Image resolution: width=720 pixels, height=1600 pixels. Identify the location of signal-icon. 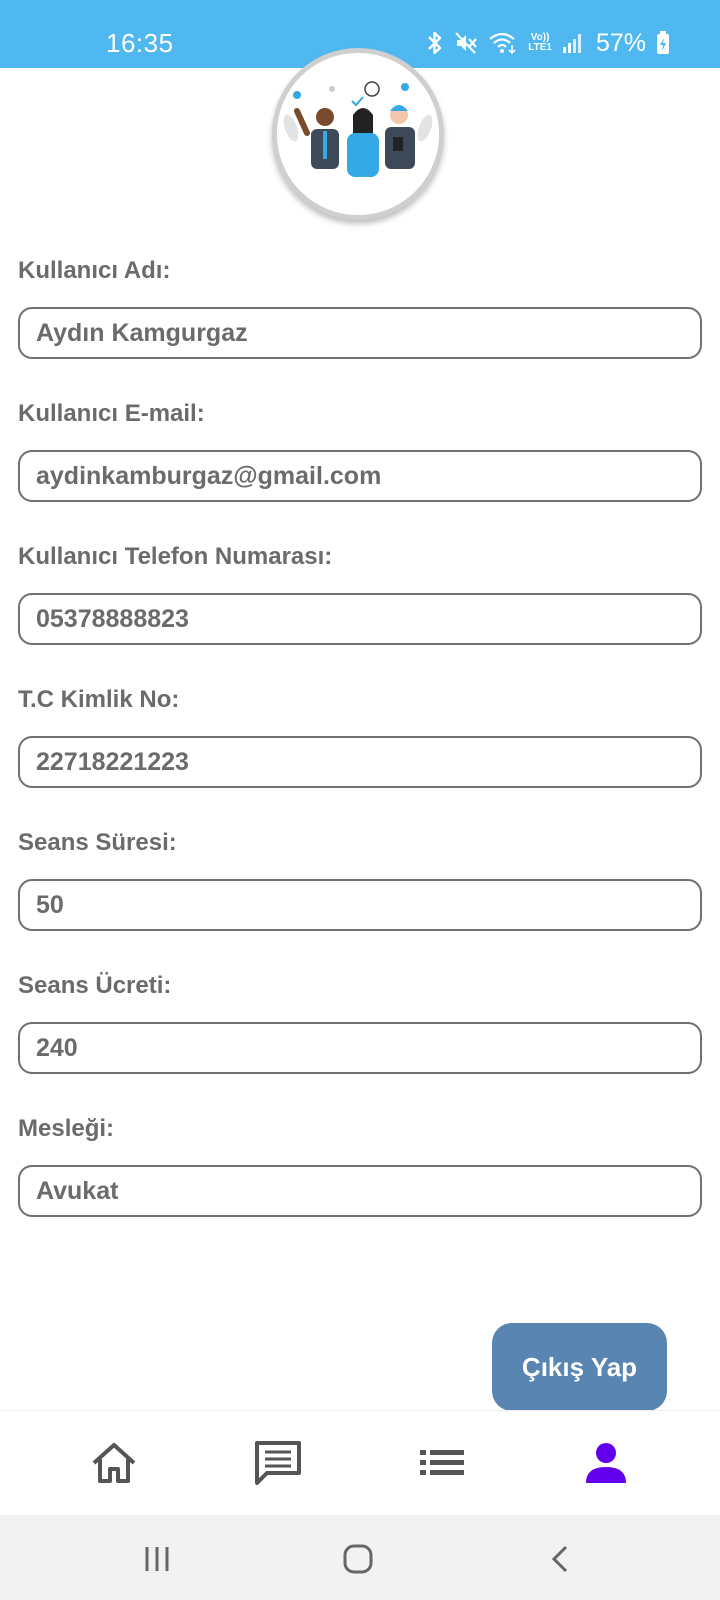
(571, 43).